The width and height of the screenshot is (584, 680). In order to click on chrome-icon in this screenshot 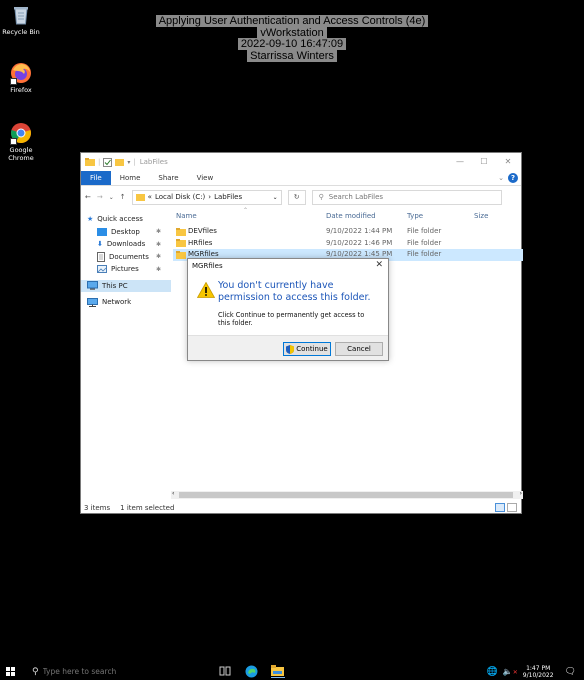, I will do `click(21, 133)`.